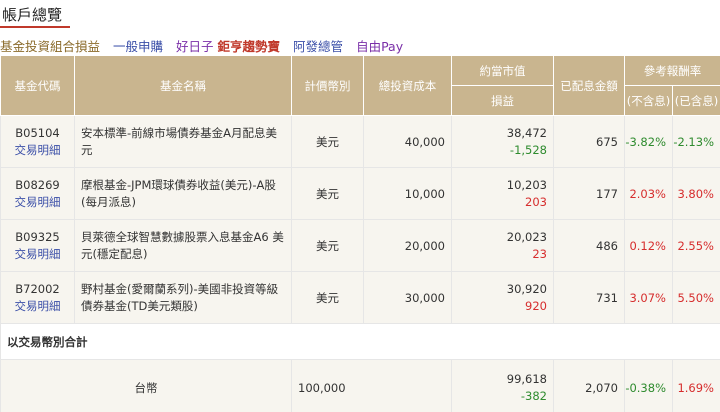 This screenshot has width=720, height=412. Describe the element at coordinates (589, 85) in the screenshot. I see `header-dividend: 已配息金額` at that location.